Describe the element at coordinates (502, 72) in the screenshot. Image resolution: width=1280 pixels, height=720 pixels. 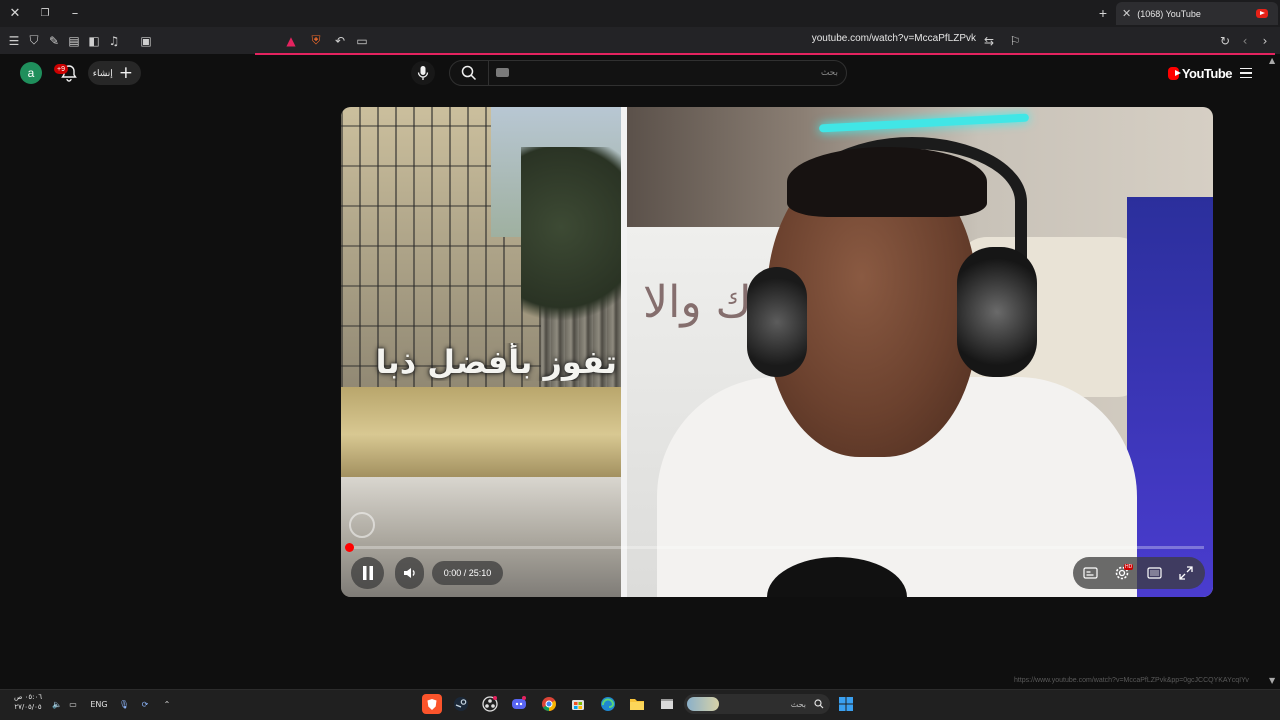
I see `keyboard-icon` at that location.